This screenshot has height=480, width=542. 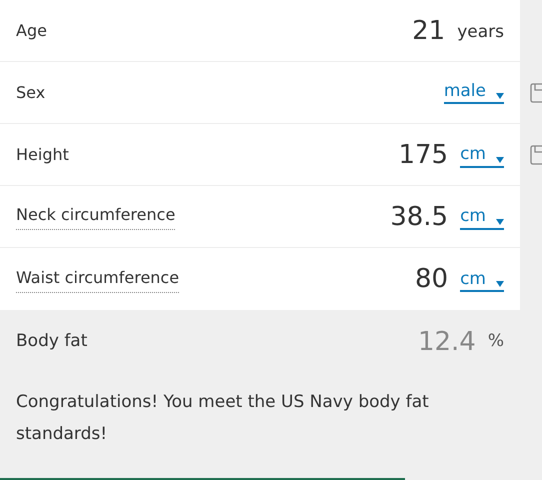 What do you see at coordinates (423, 155) in the screenshot?
I see `field-value: 175` at bounding box center [423, 155].